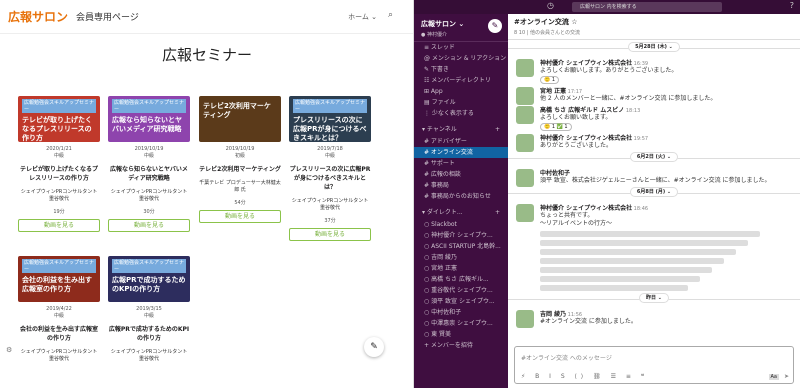 This screenshot has height=388, width=800. I want to click on seminar-thumbnail: 広報勉強会スキルアップセミナー 広報PRで成功するためのKPIの作り方, so click(149, 279).